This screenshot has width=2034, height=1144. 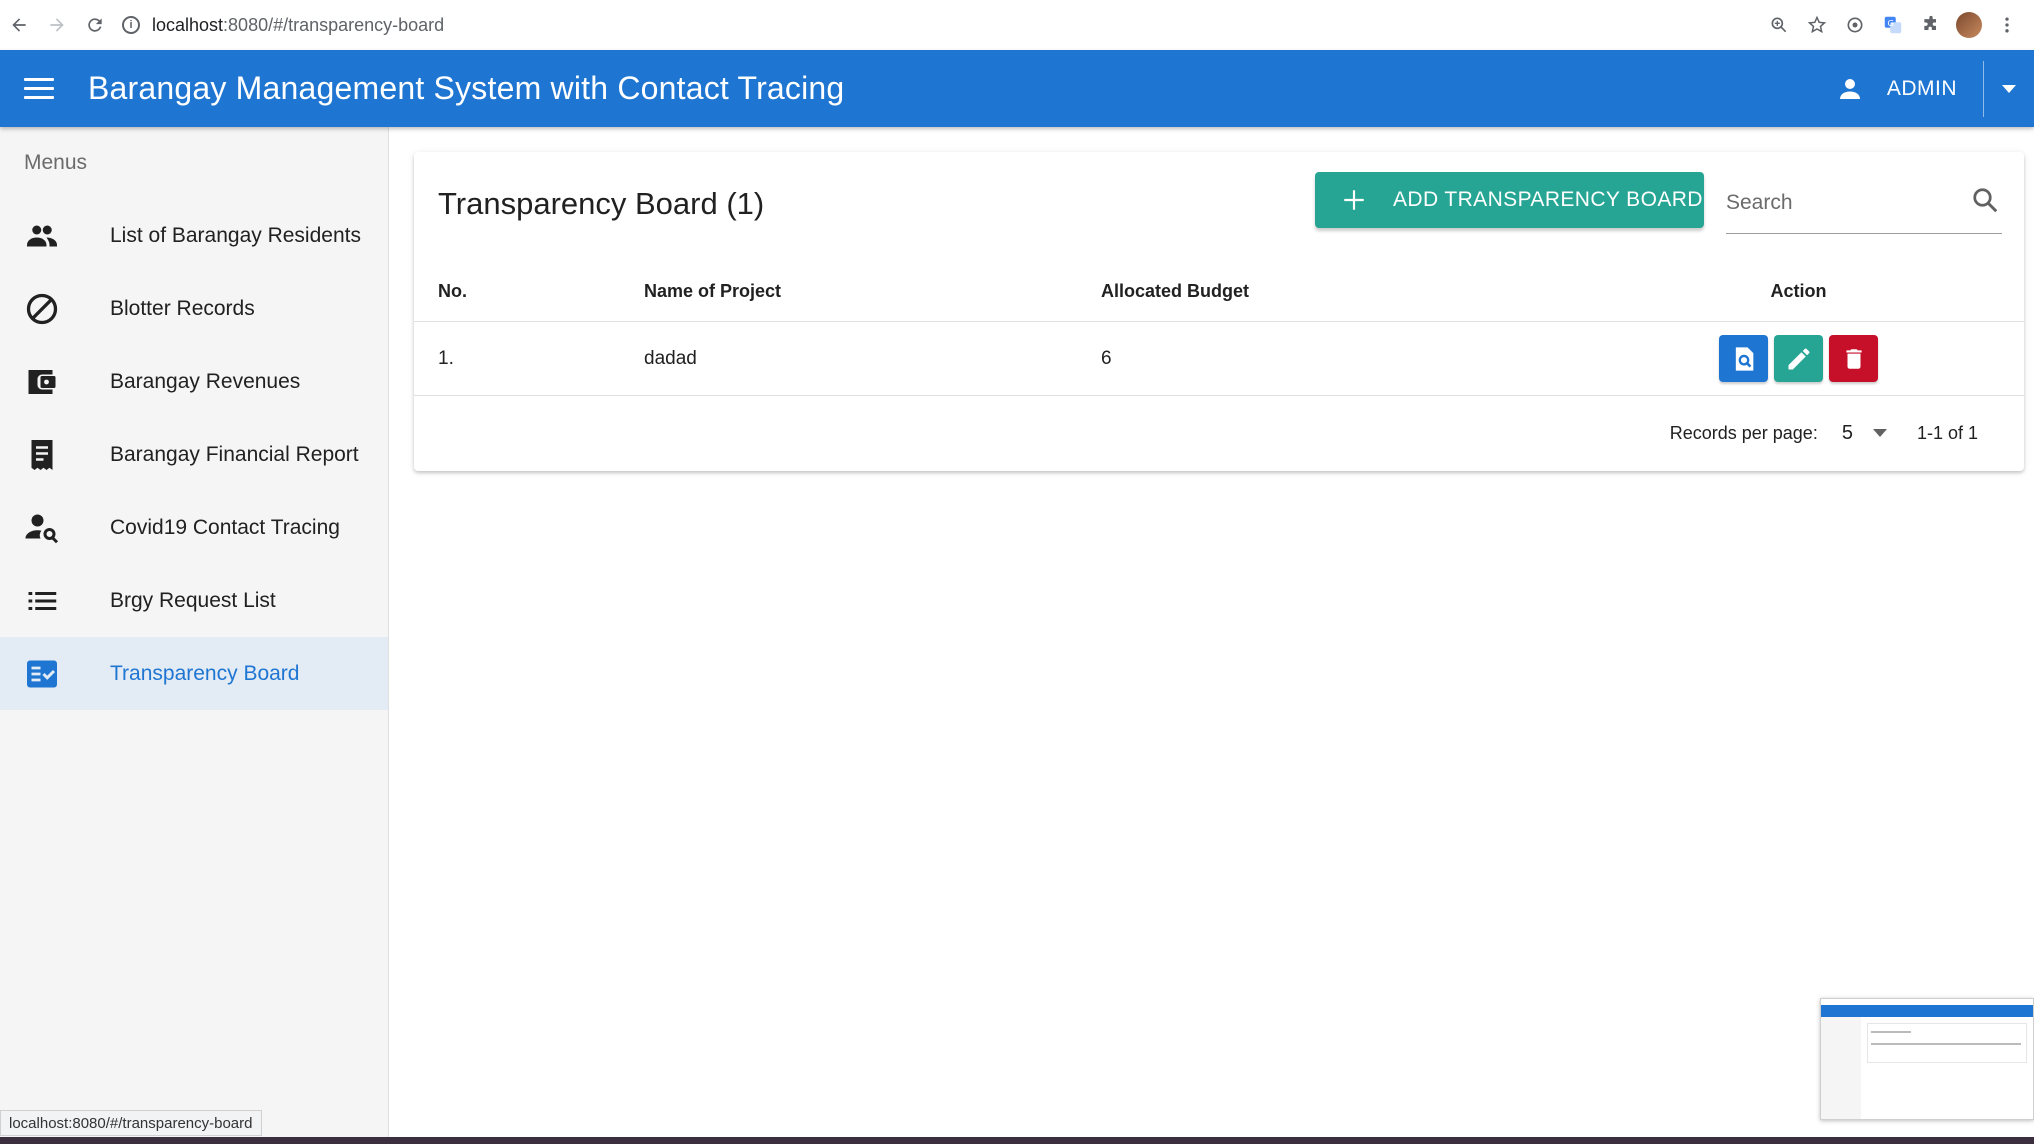 I want to click on sidebar-item-request-list: Brgy Request List, so click(x=194, y=600).